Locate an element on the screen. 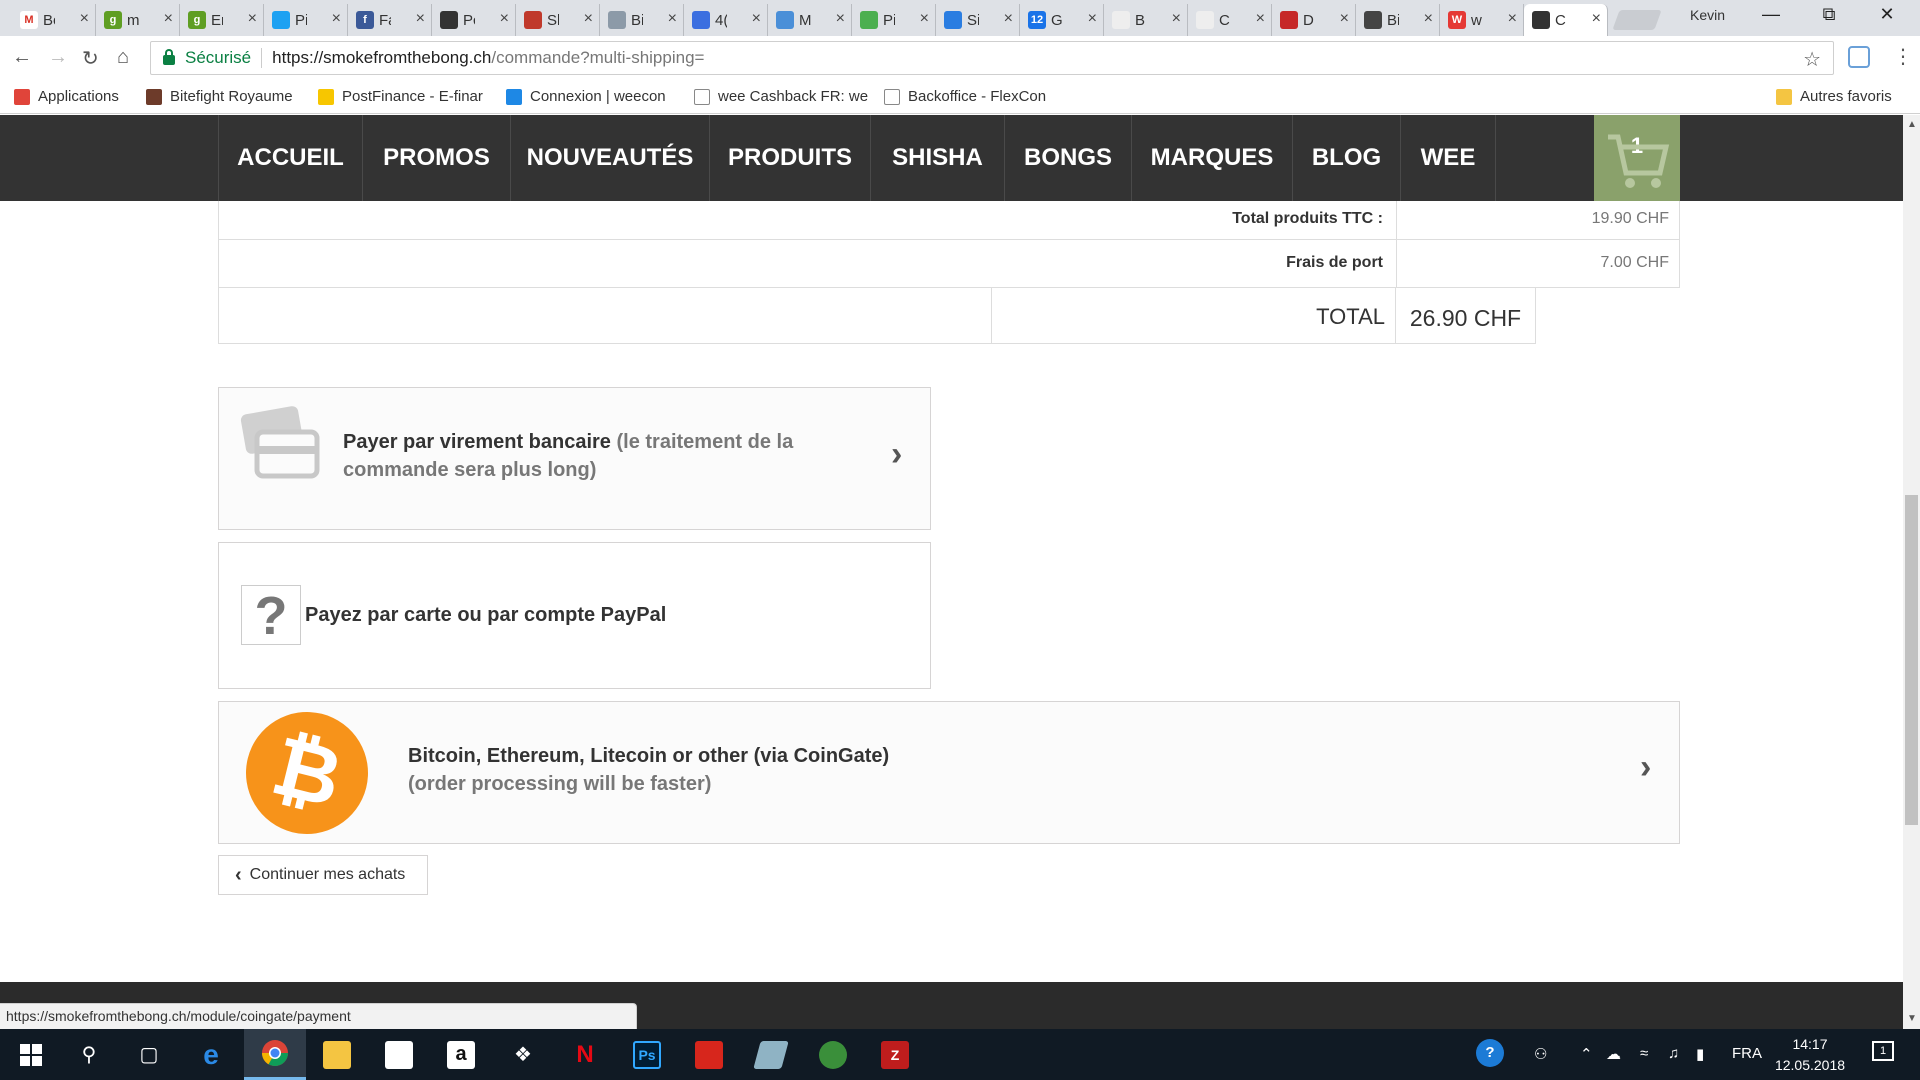 This screenshot has width=1920, height=1080. browser-tab: g Er × is located at coordinates (222, 20).